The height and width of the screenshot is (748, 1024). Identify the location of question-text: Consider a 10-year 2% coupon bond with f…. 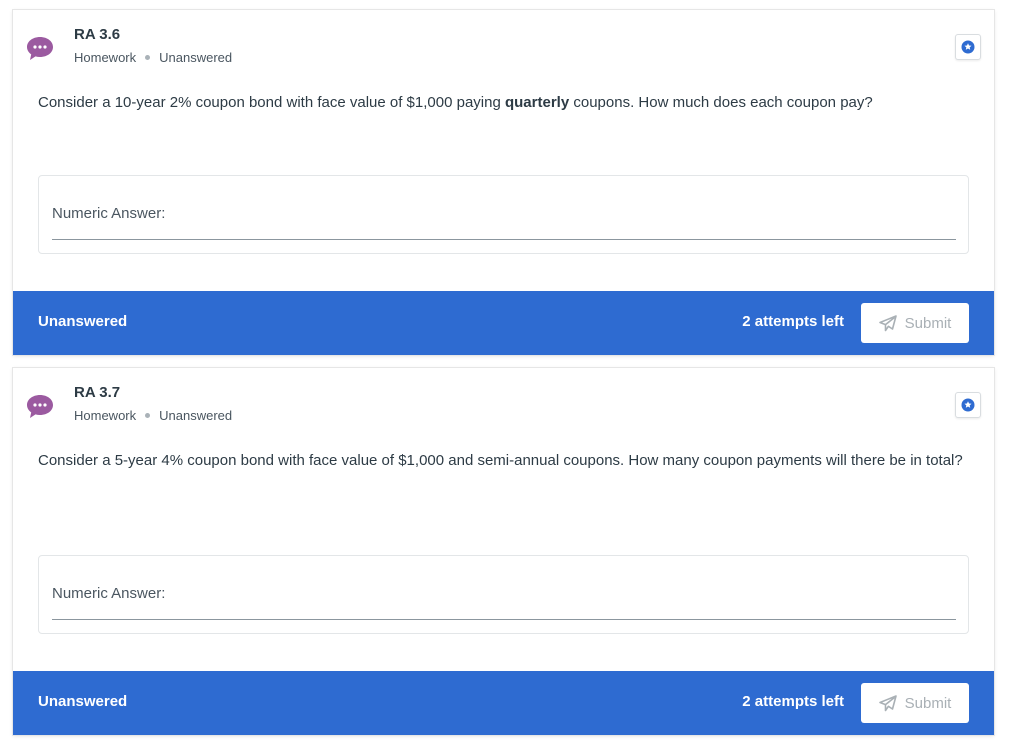
(504, 103).